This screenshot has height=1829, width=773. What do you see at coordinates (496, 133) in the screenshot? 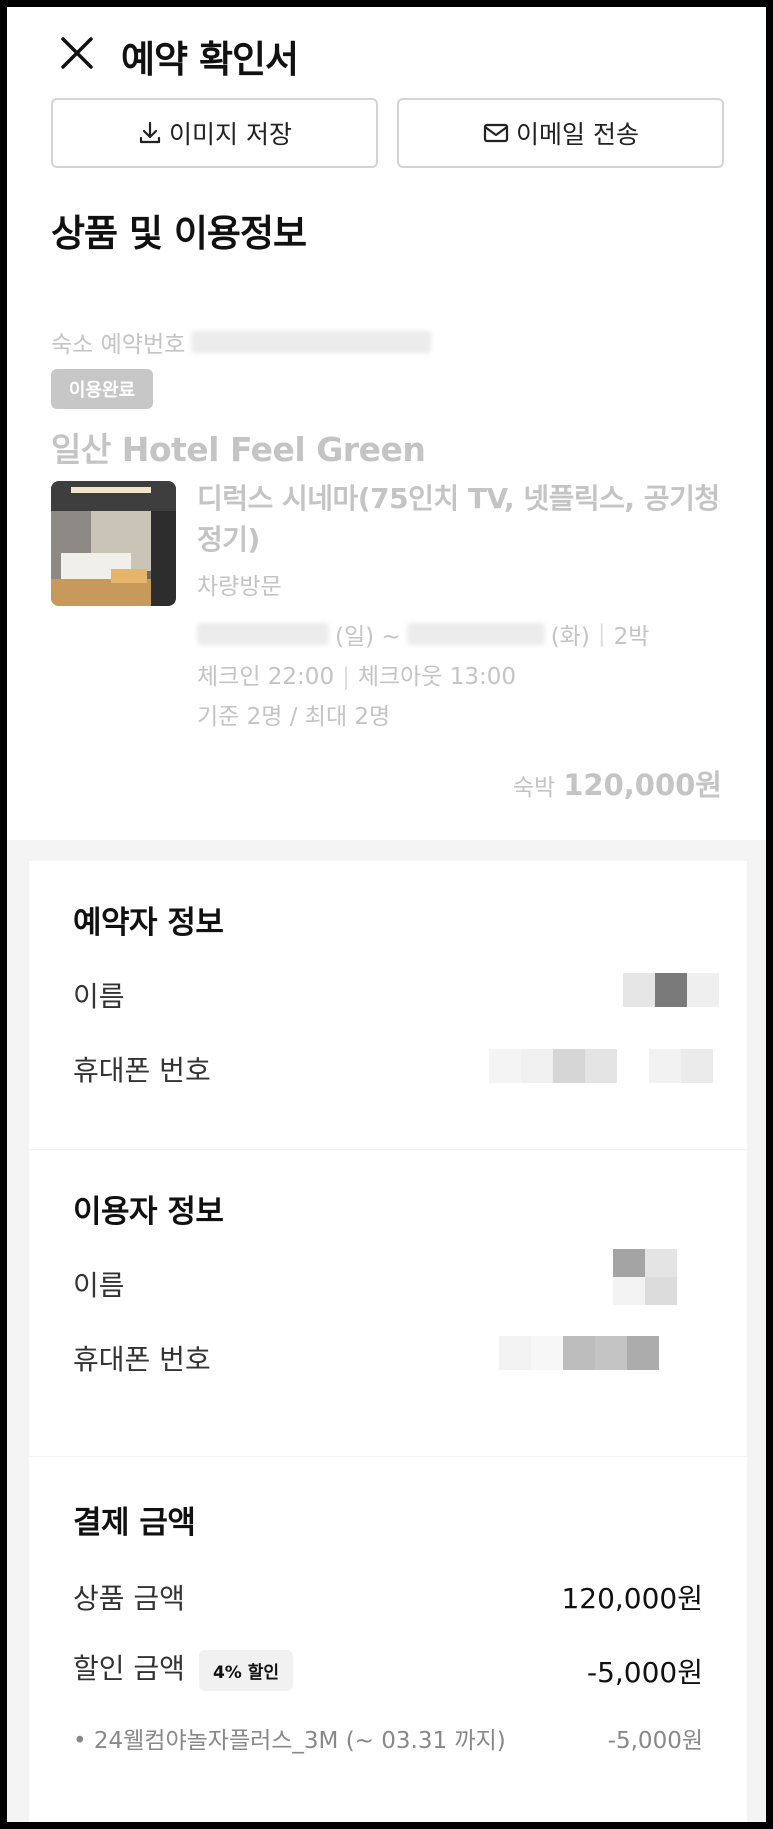
I see `mail-icon` at bounding box center [496, 133].